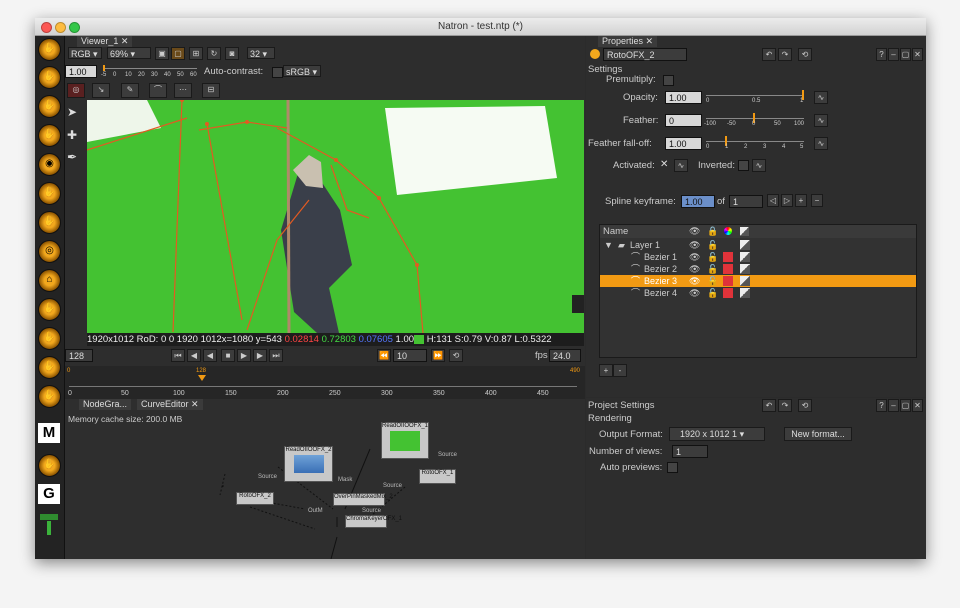 The width and height of the screenshot is (960, 608). I want to click on falloff-field: 1.00, so click(683, 143).